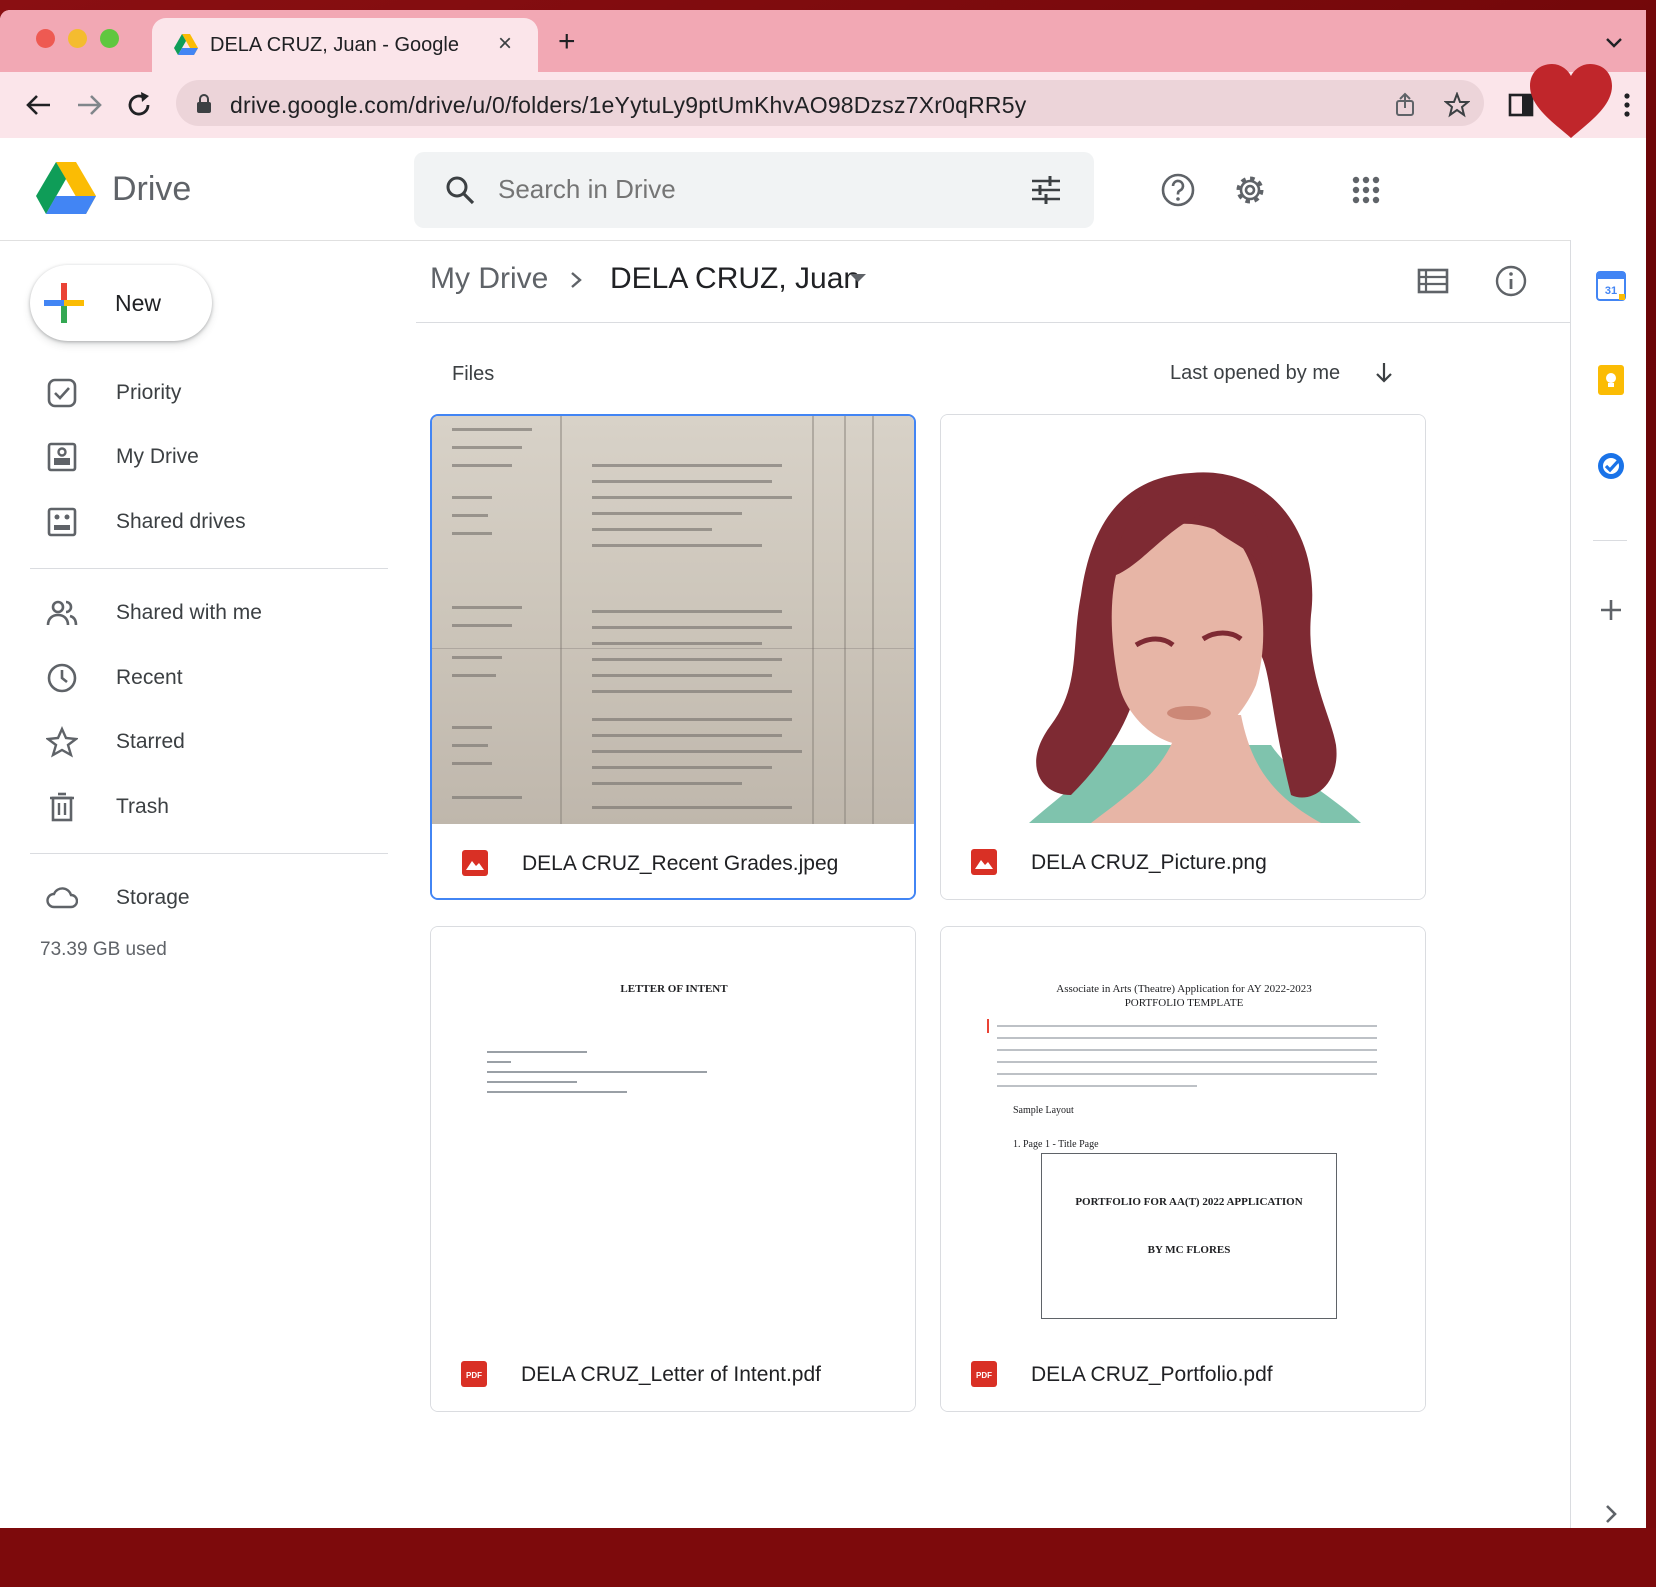  I want to click on sidebar-item-label: My Drive, so click(157, 456).